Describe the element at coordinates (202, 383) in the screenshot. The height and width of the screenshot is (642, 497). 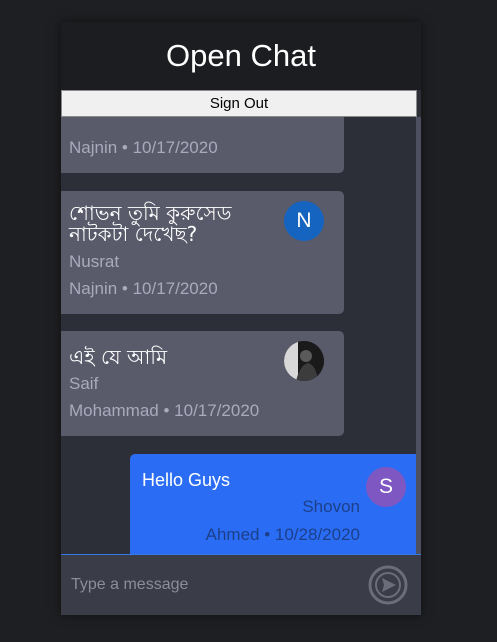
I see `message-item: এই যে আমি Saif Mohammad • 10/17/2020` at that location.